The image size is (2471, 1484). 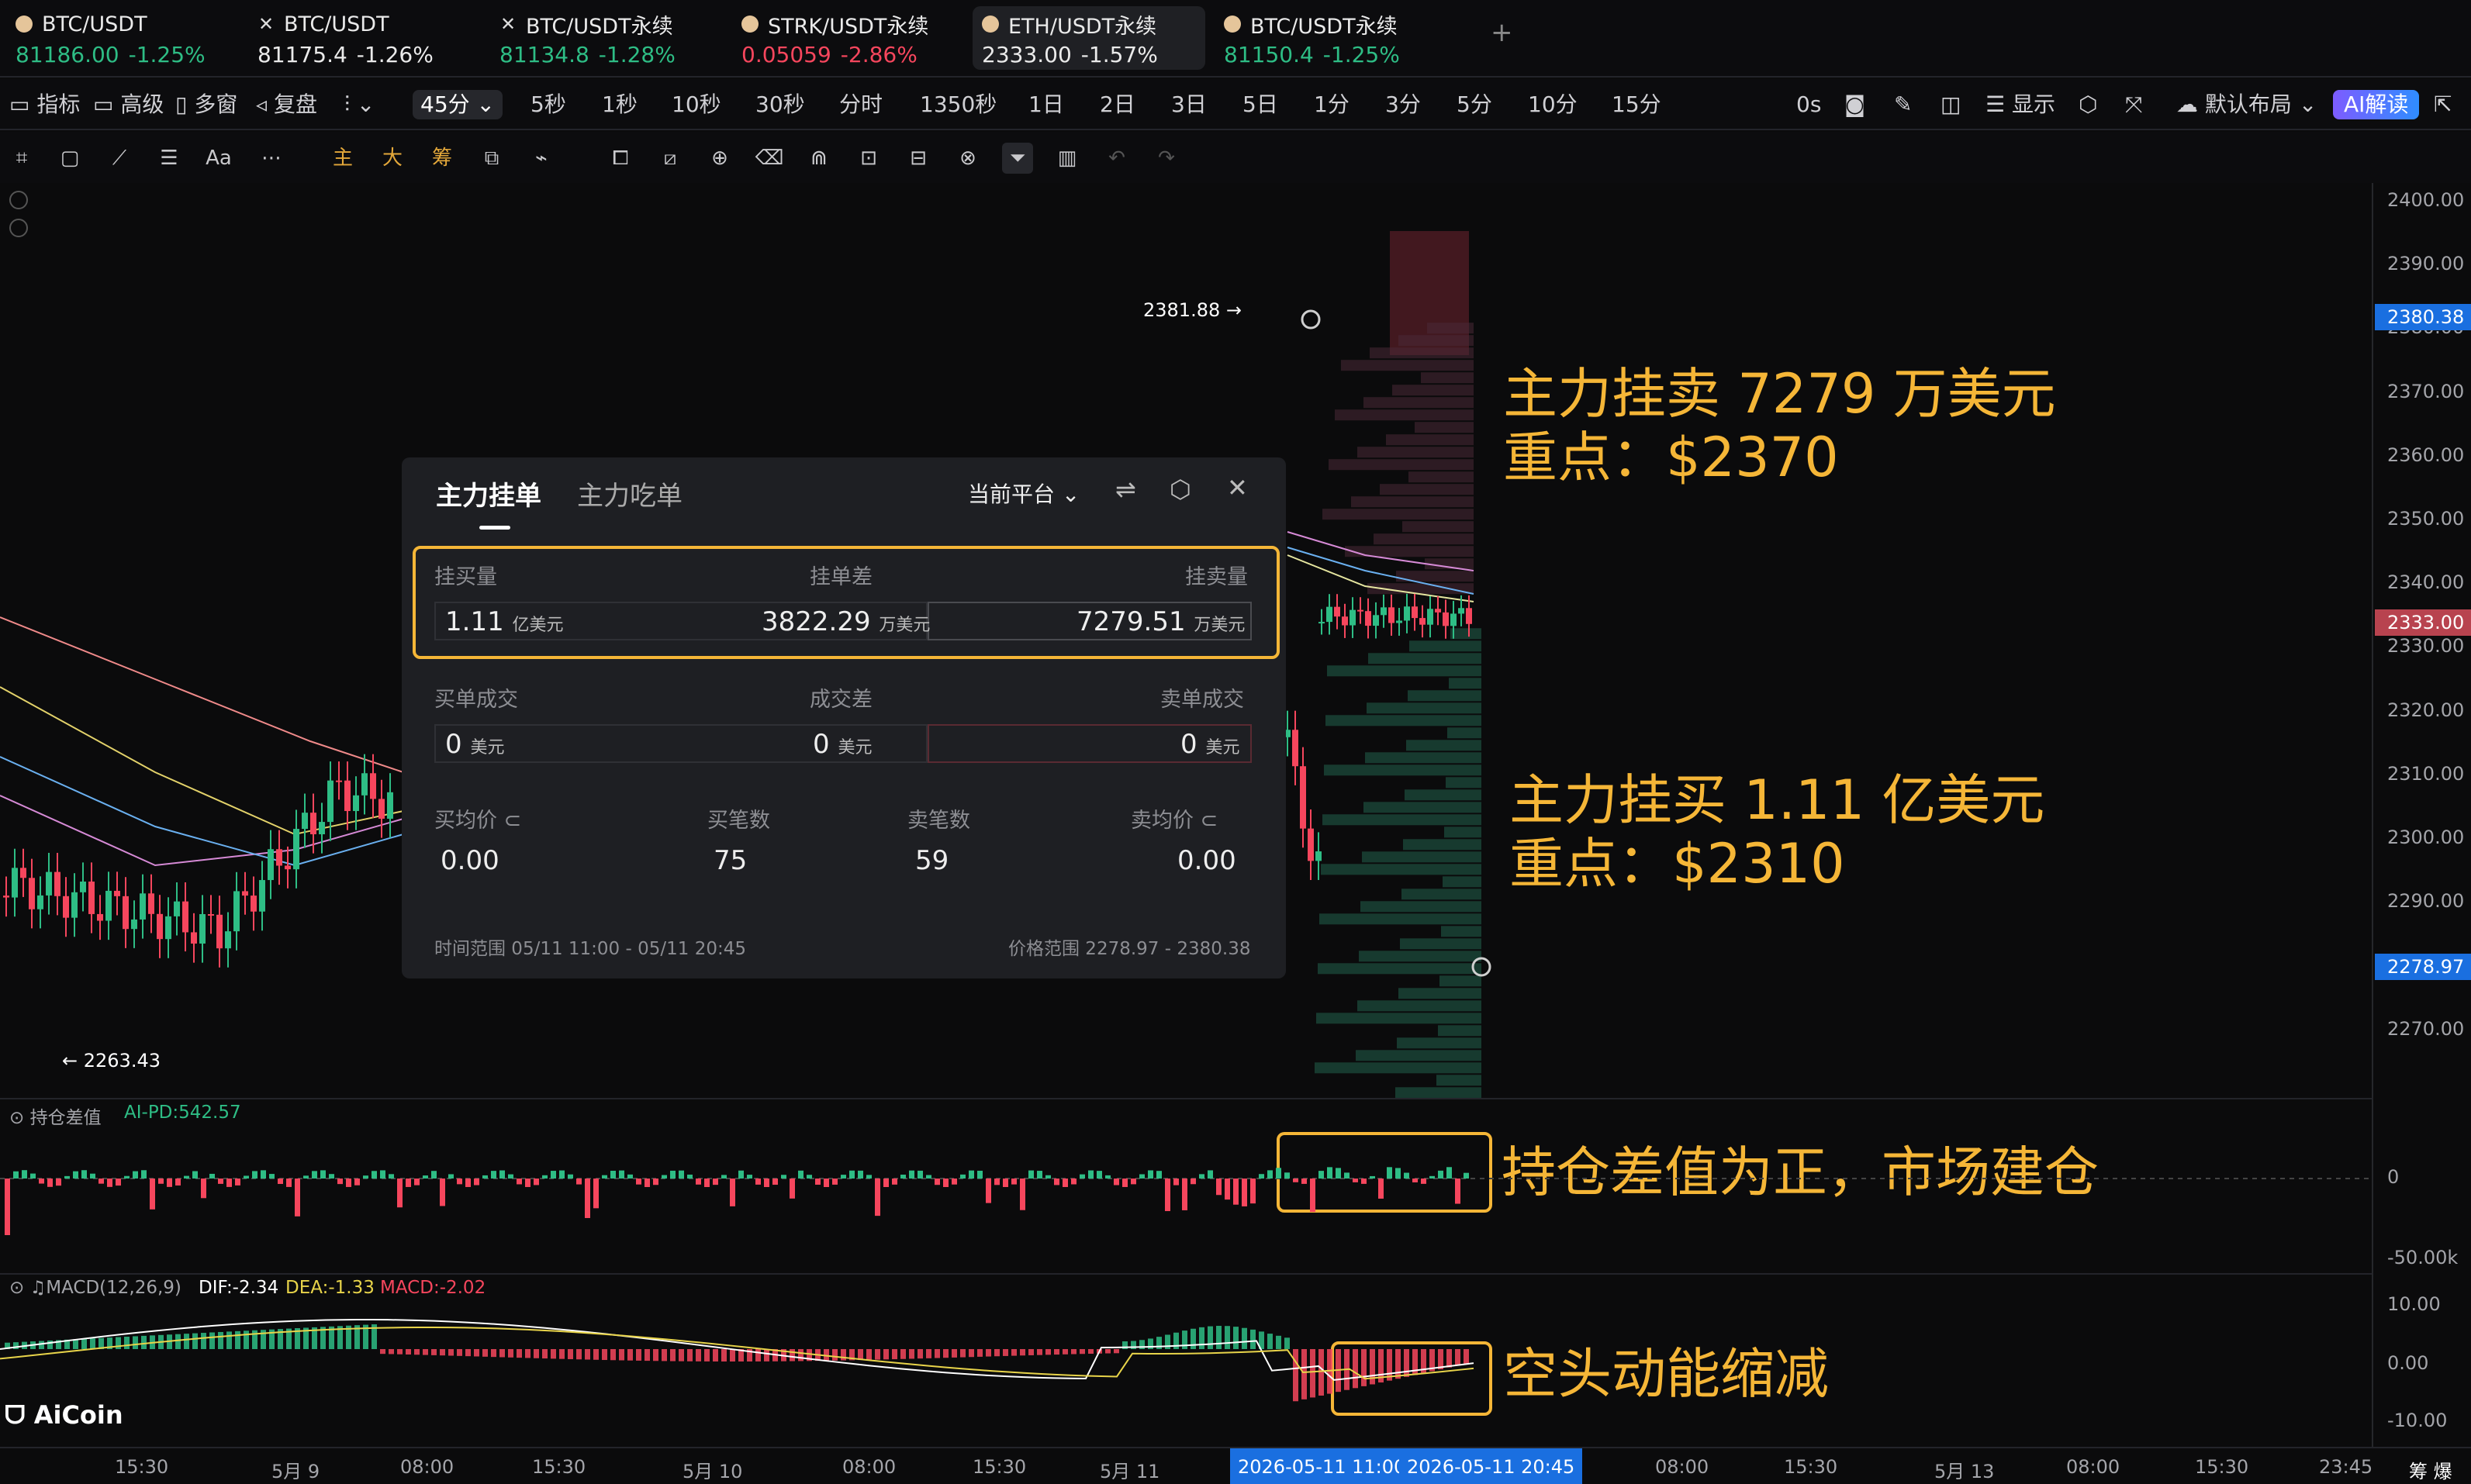 What do you see at coordinates (286, 105) in the screenshot?
I see `replay-button: ◃ 复盘` at bounding box center [286, 105].